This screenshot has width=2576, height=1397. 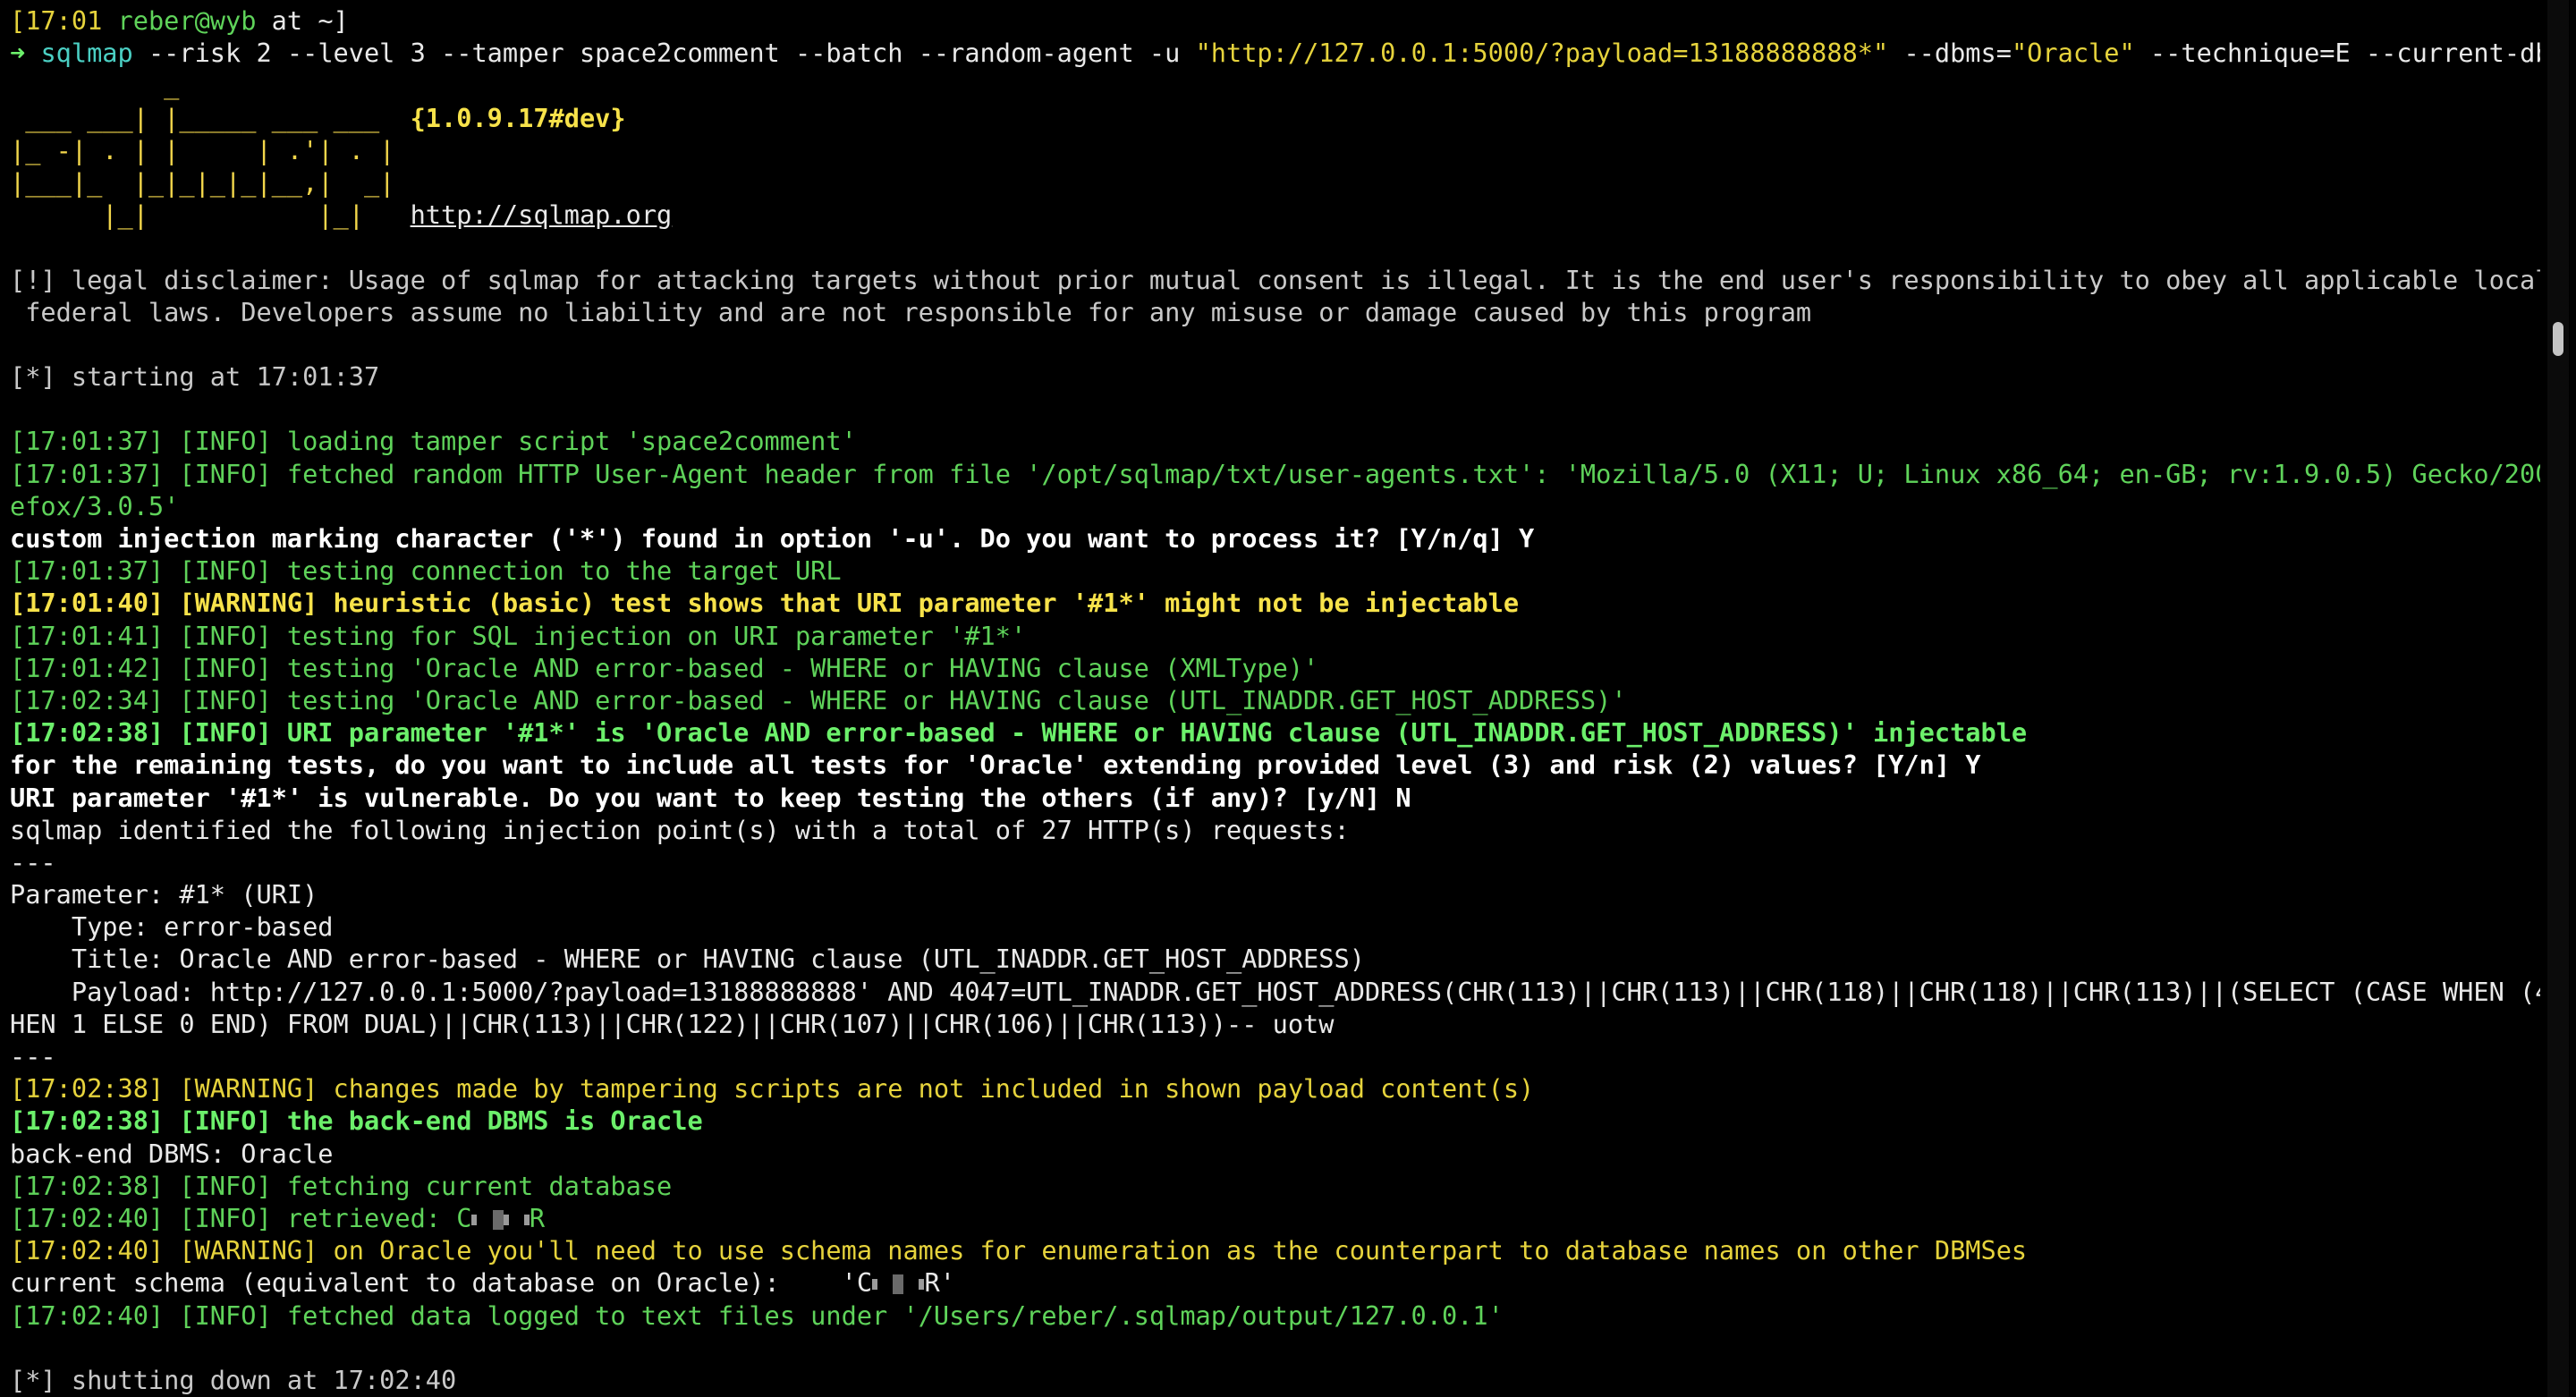 I want to click on prompt-at: at, so click(x=287, y=20).